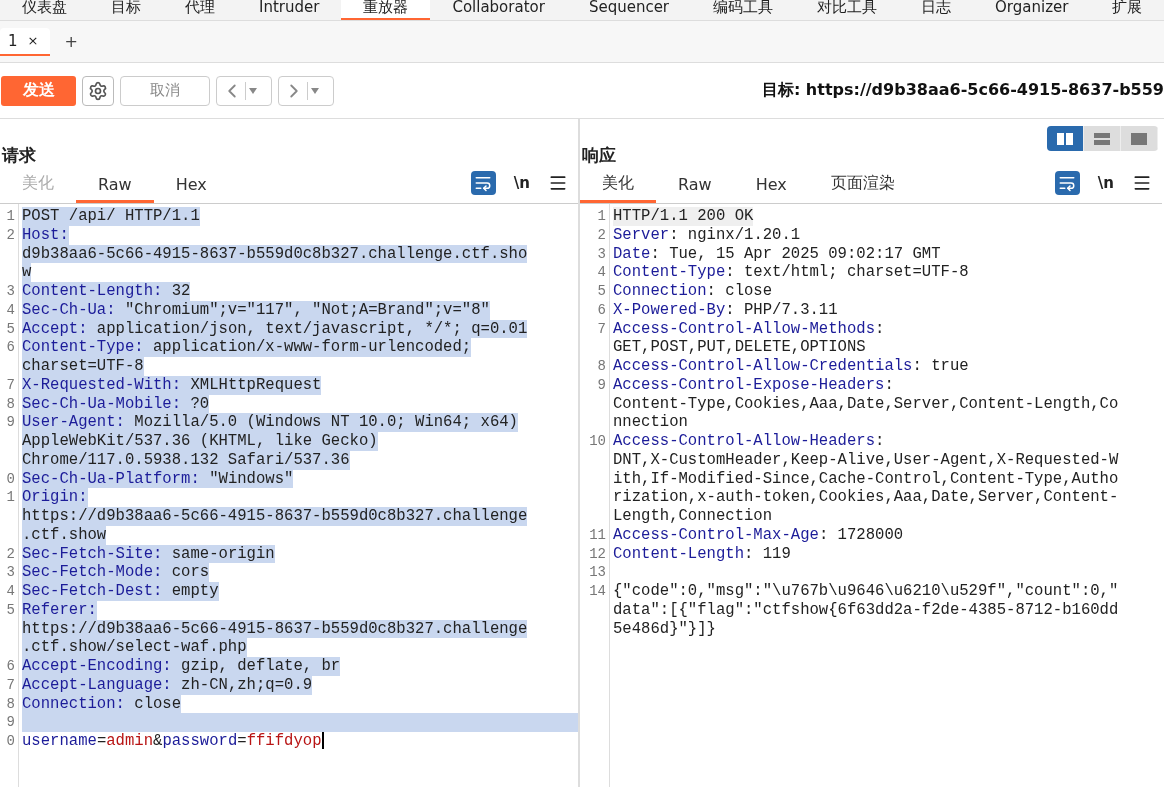 This screenshot has height=787, width=1164. What do you see at coordinates (791, 272) in the screenshot?
I see `code-line: Content-Type: text/html; charset=UTF-8` at bounding box center [791, 272].